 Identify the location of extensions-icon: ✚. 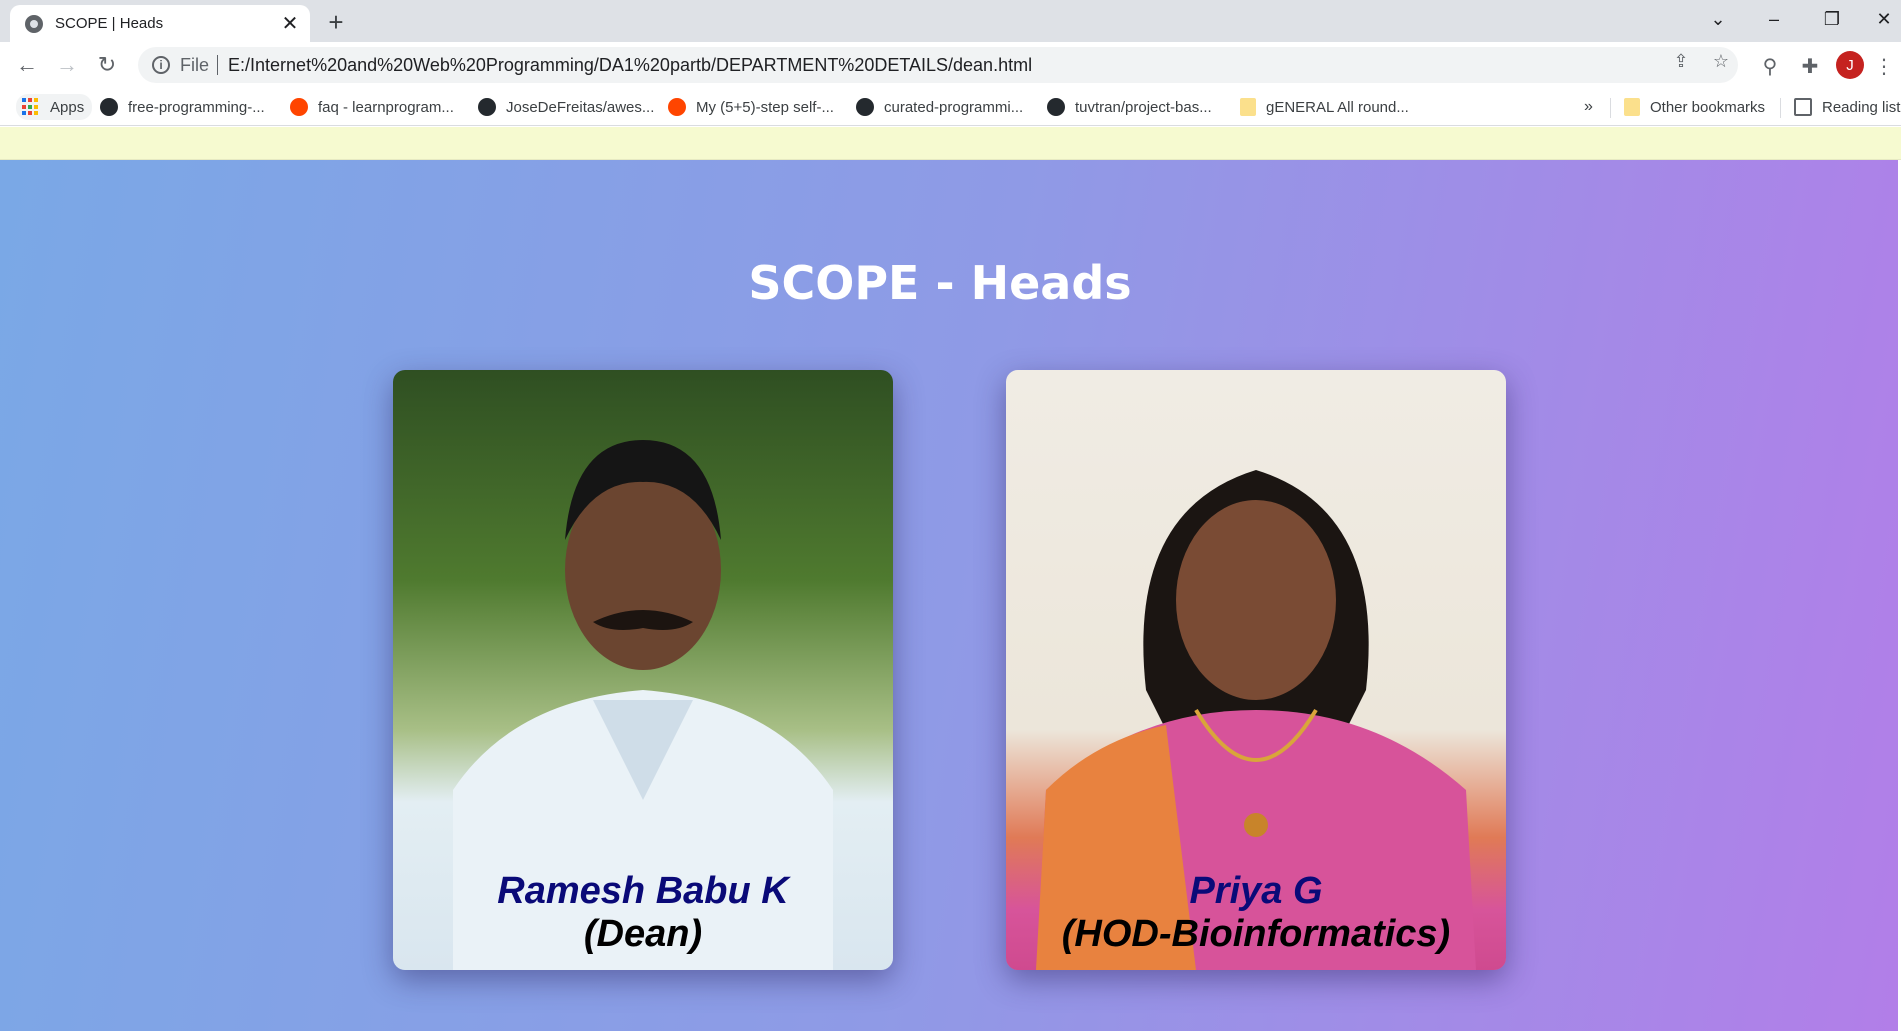
(1810, 66).